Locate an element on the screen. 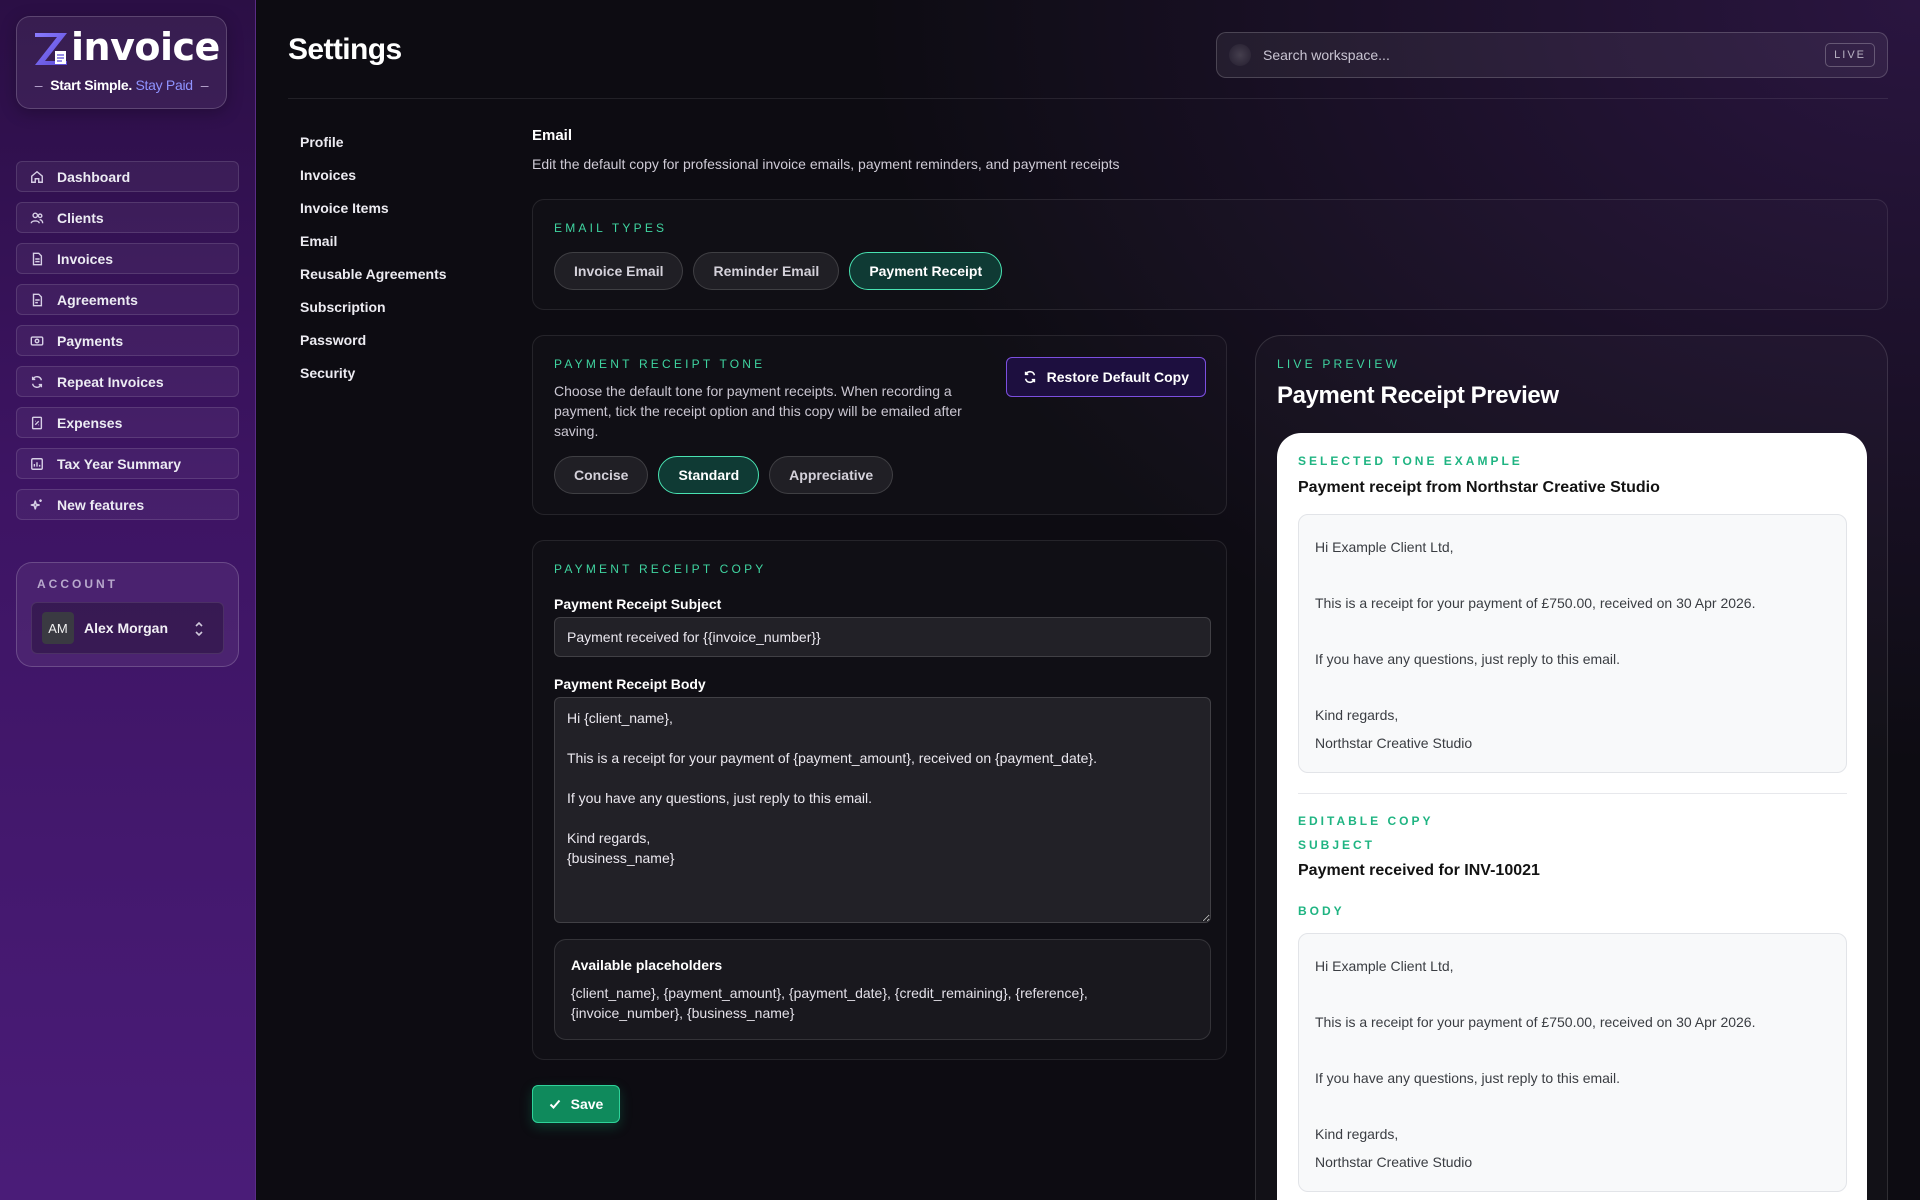 This screenshot has height=1200, width=1920. sidebar-item-label: Expenses is located at coordinates (90, 422).